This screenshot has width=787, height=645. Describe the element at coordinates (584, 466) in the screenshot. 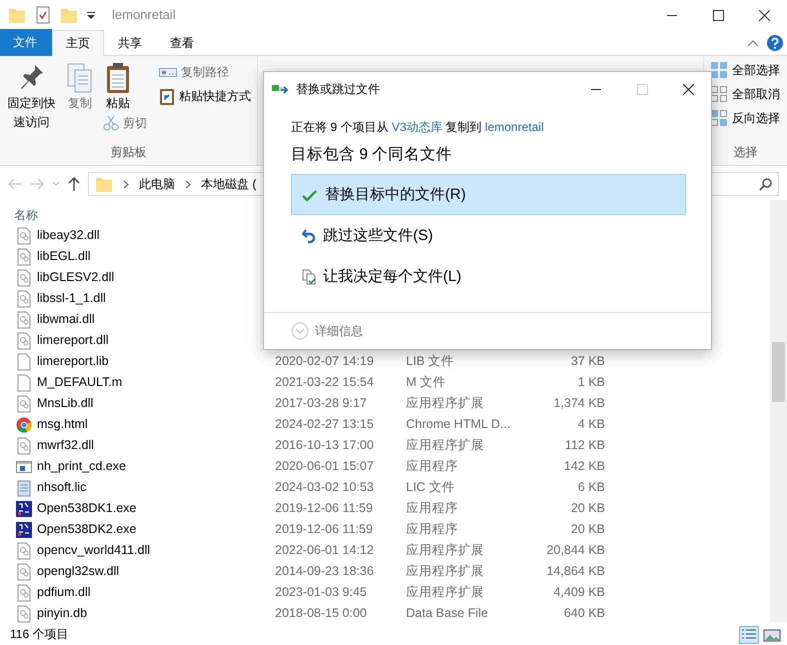

I see `size-cell: 142 KB` at that location.